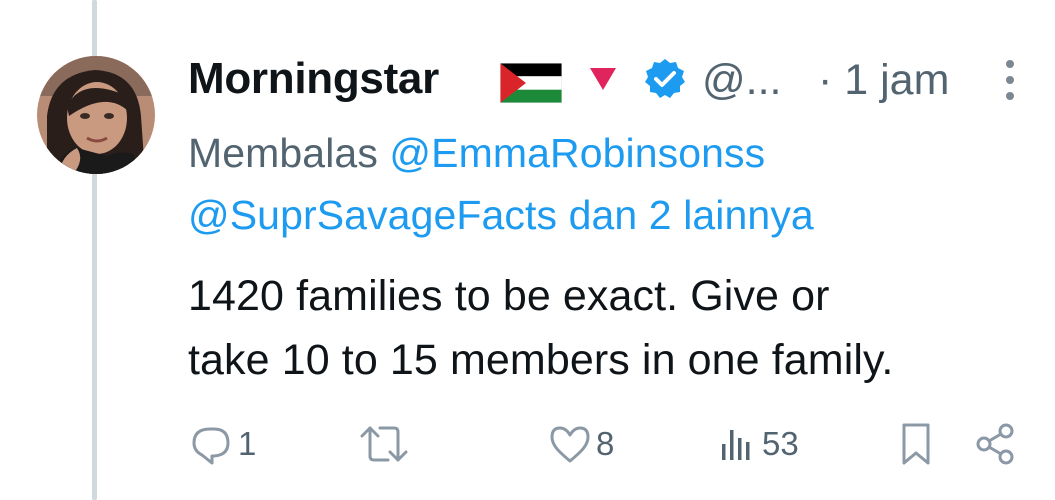  What do you see at coordinates (780, 443) in the screenshot?
I see `views-count: 53` at bounding box center [780, 443].